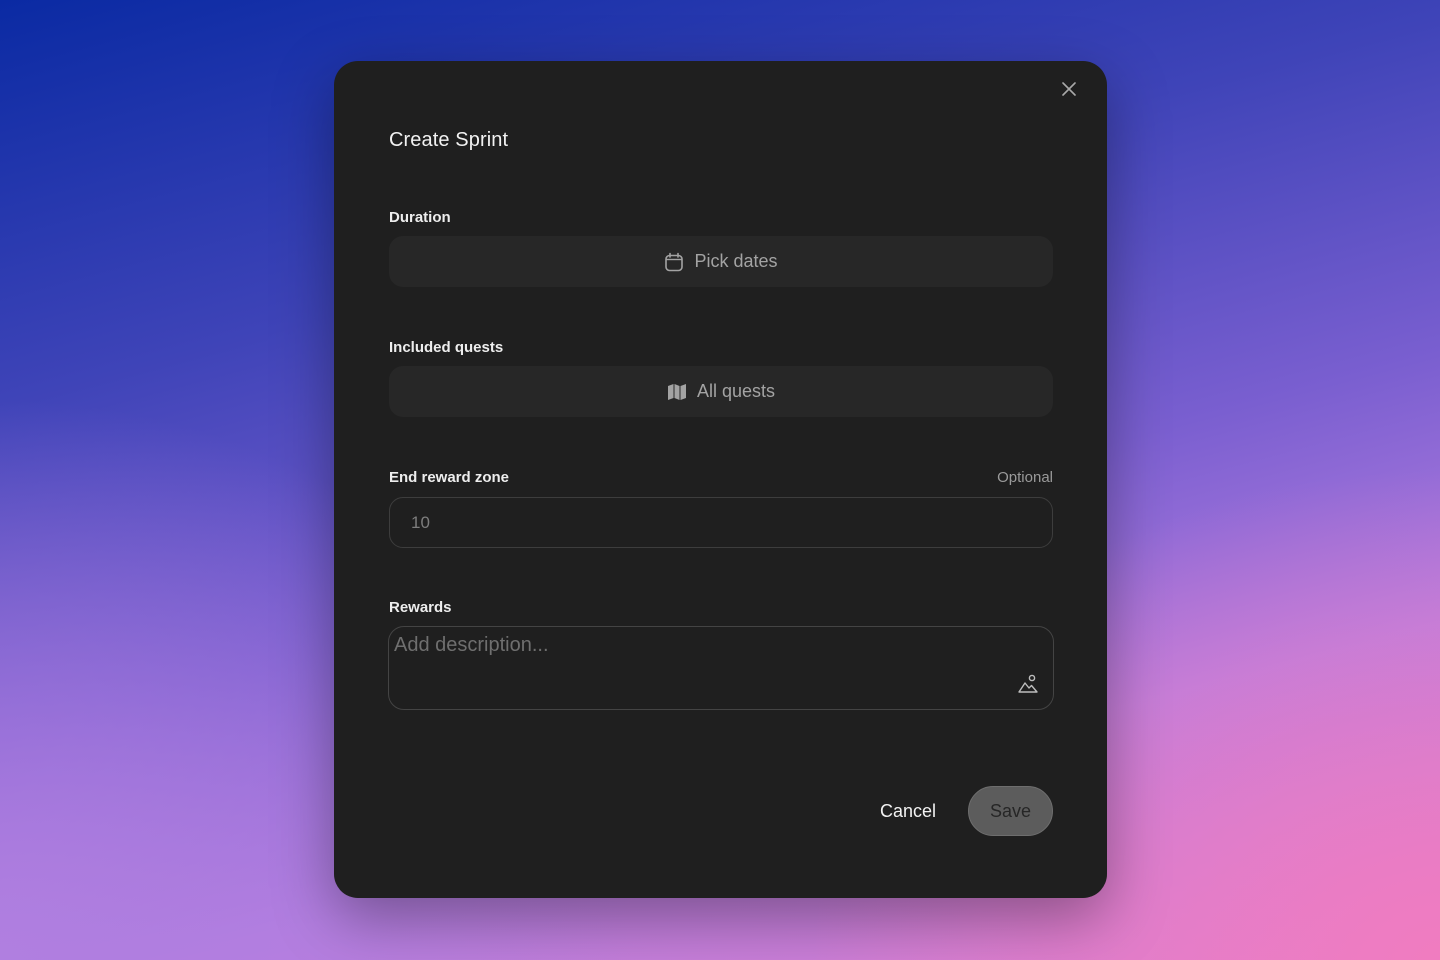  I want to click on map-icon, so click(677, 392).